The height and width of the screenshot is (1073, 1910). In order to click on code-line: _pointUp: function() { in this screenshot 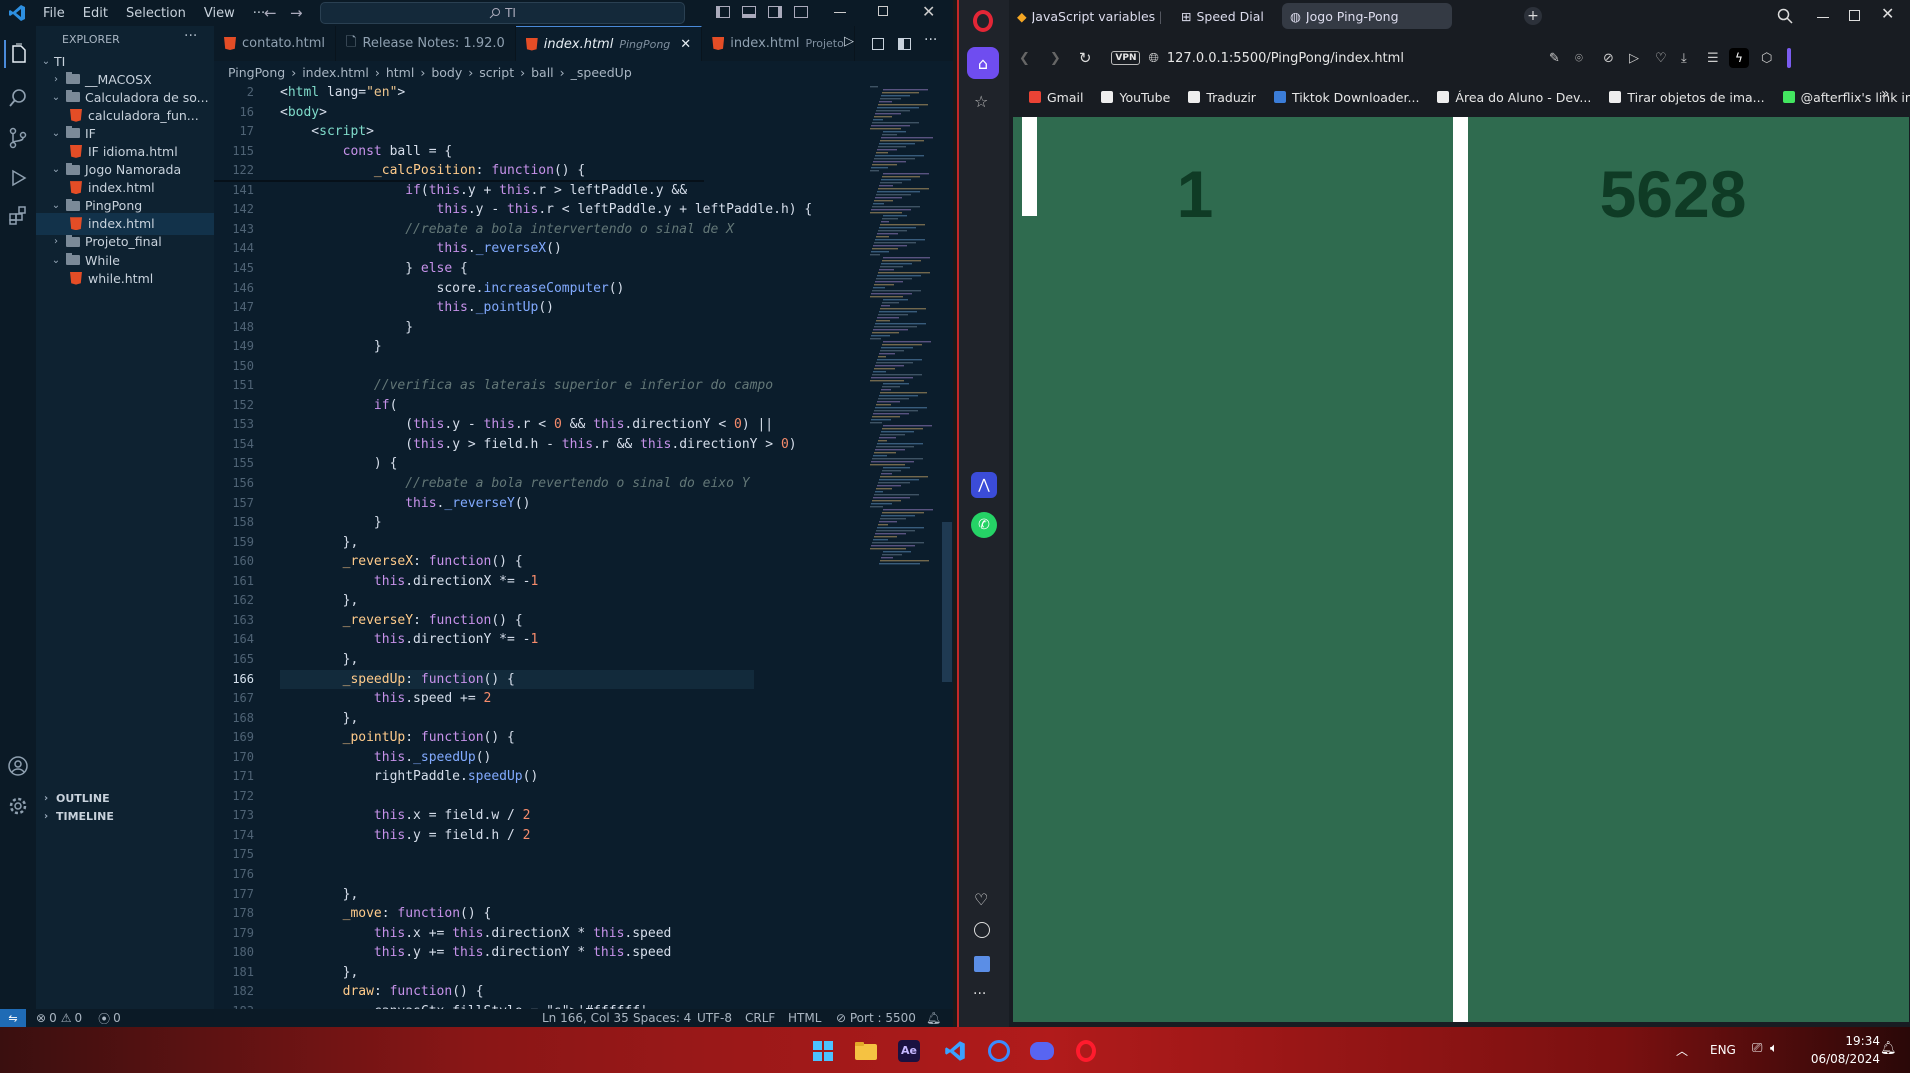, I will do `click(397, 737)`.